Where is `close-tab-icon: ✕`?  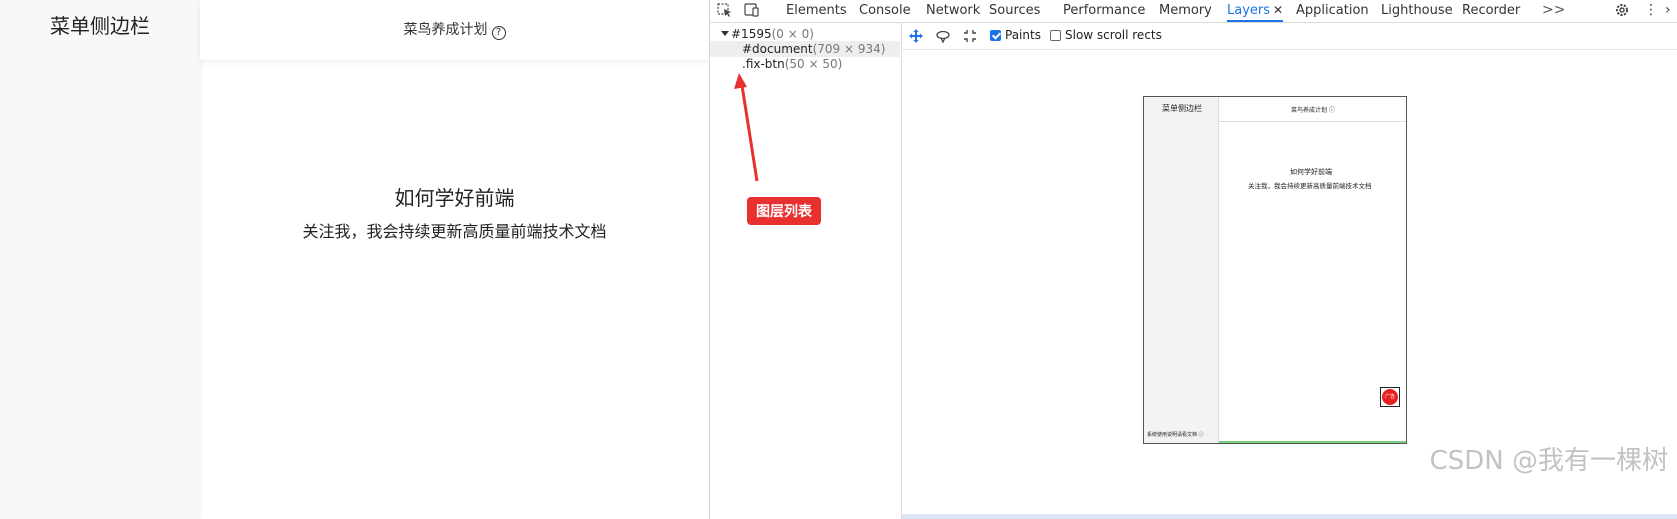 close-tab-icon: ✕ is located at coordinates (1278, 10).